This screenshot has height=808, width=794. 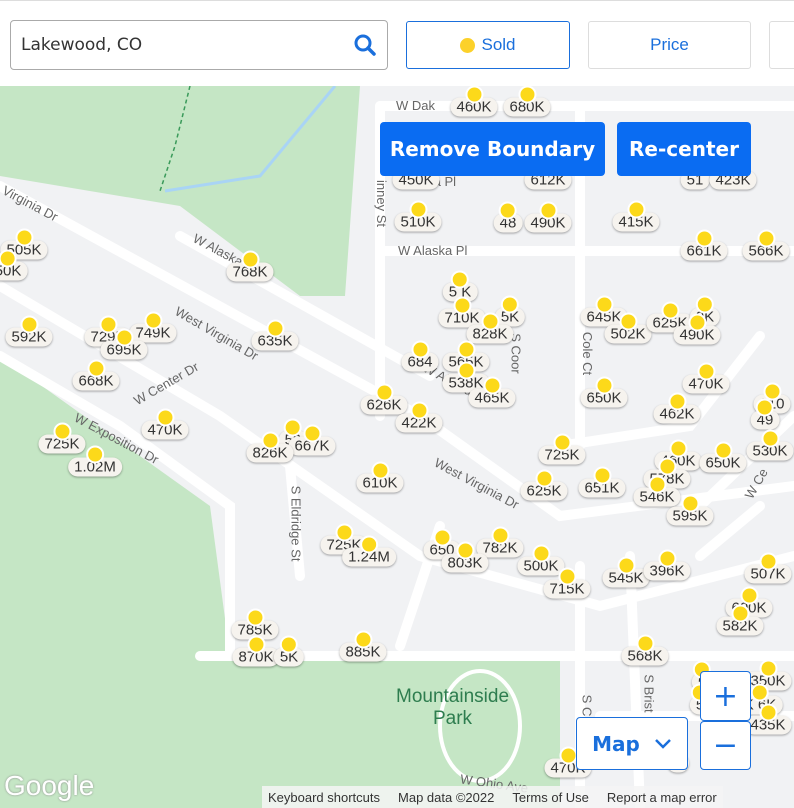 I want to click on sold-marker: 530K, so click(x=770, y=445).